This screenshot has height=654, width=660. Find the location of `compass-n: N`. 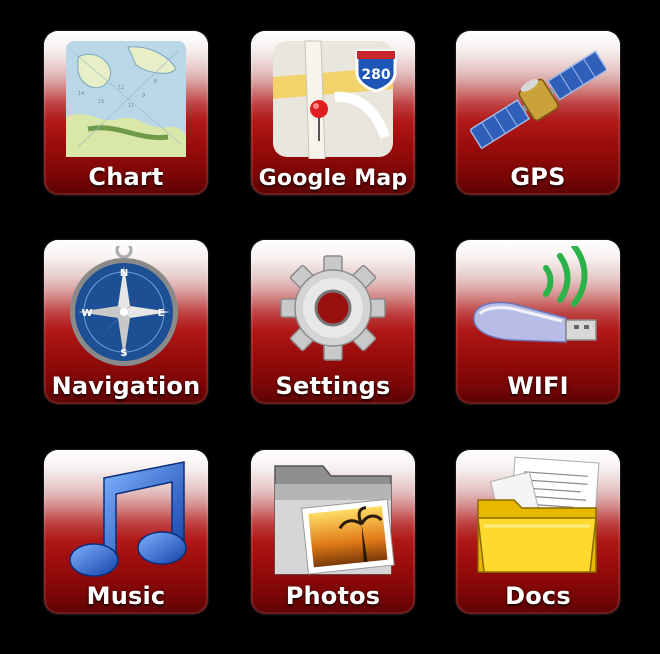

compass-n: N is located at coordinates (124, 273).